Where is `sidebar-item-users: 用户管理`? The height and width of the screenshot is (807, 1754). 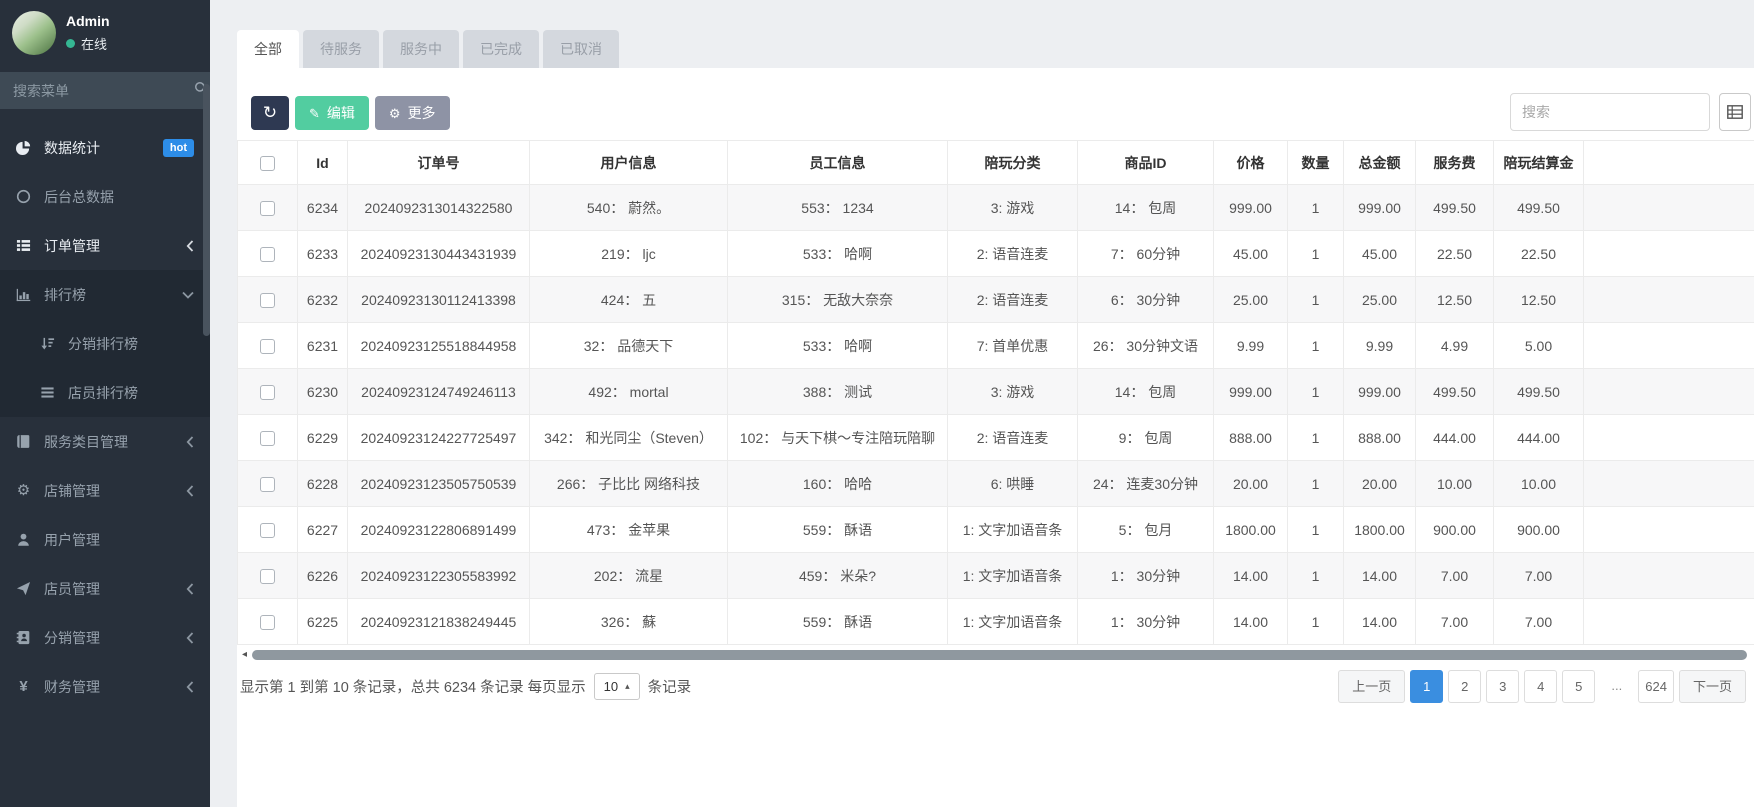 sidebar-item-users: 用户管理 is located at coordinates (105, 539).